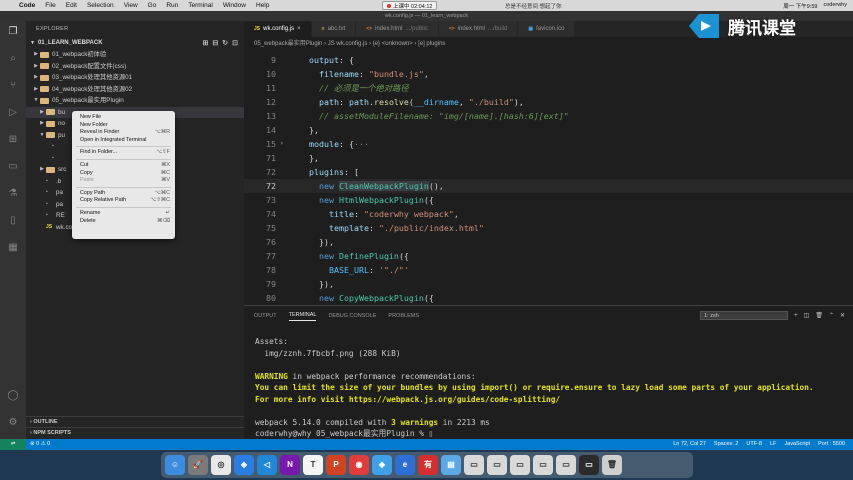 This screenshot has height=480, width=853. Describe the element at coordinates (548, 158) in the screenshot. I see `code-line: 71 },` at that location.